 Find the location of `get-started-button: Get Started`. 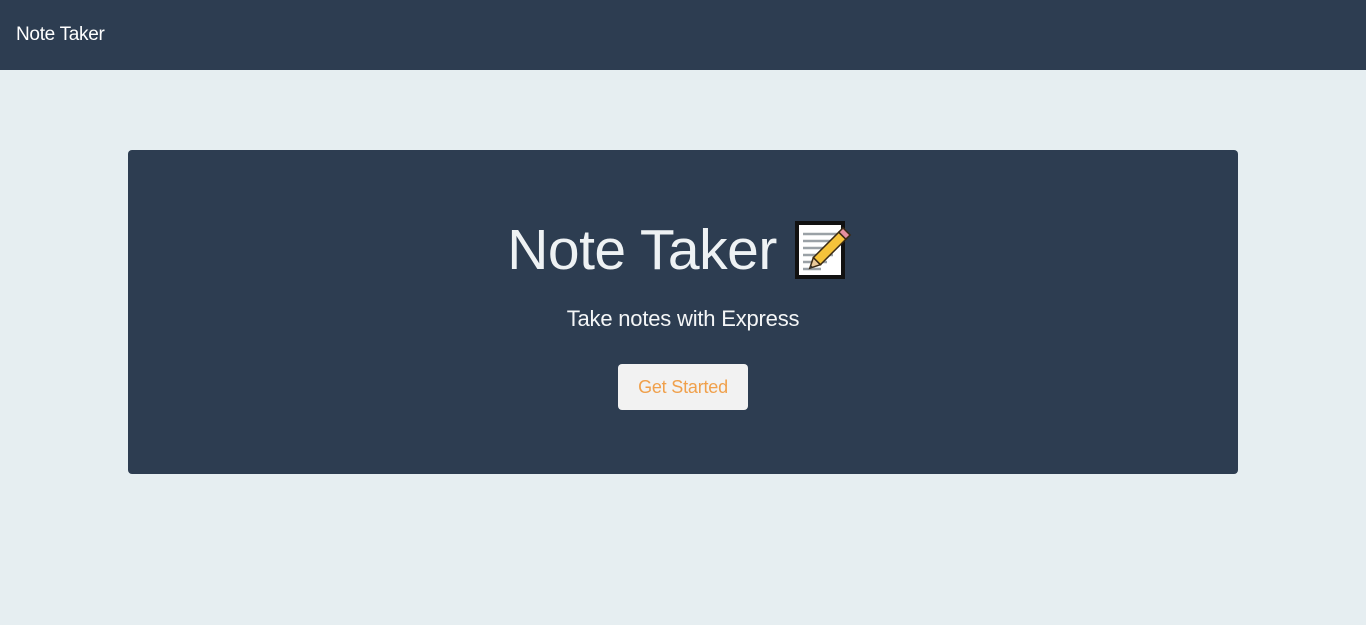

get-started-button: Get Started is located at coordinates (683, 387).